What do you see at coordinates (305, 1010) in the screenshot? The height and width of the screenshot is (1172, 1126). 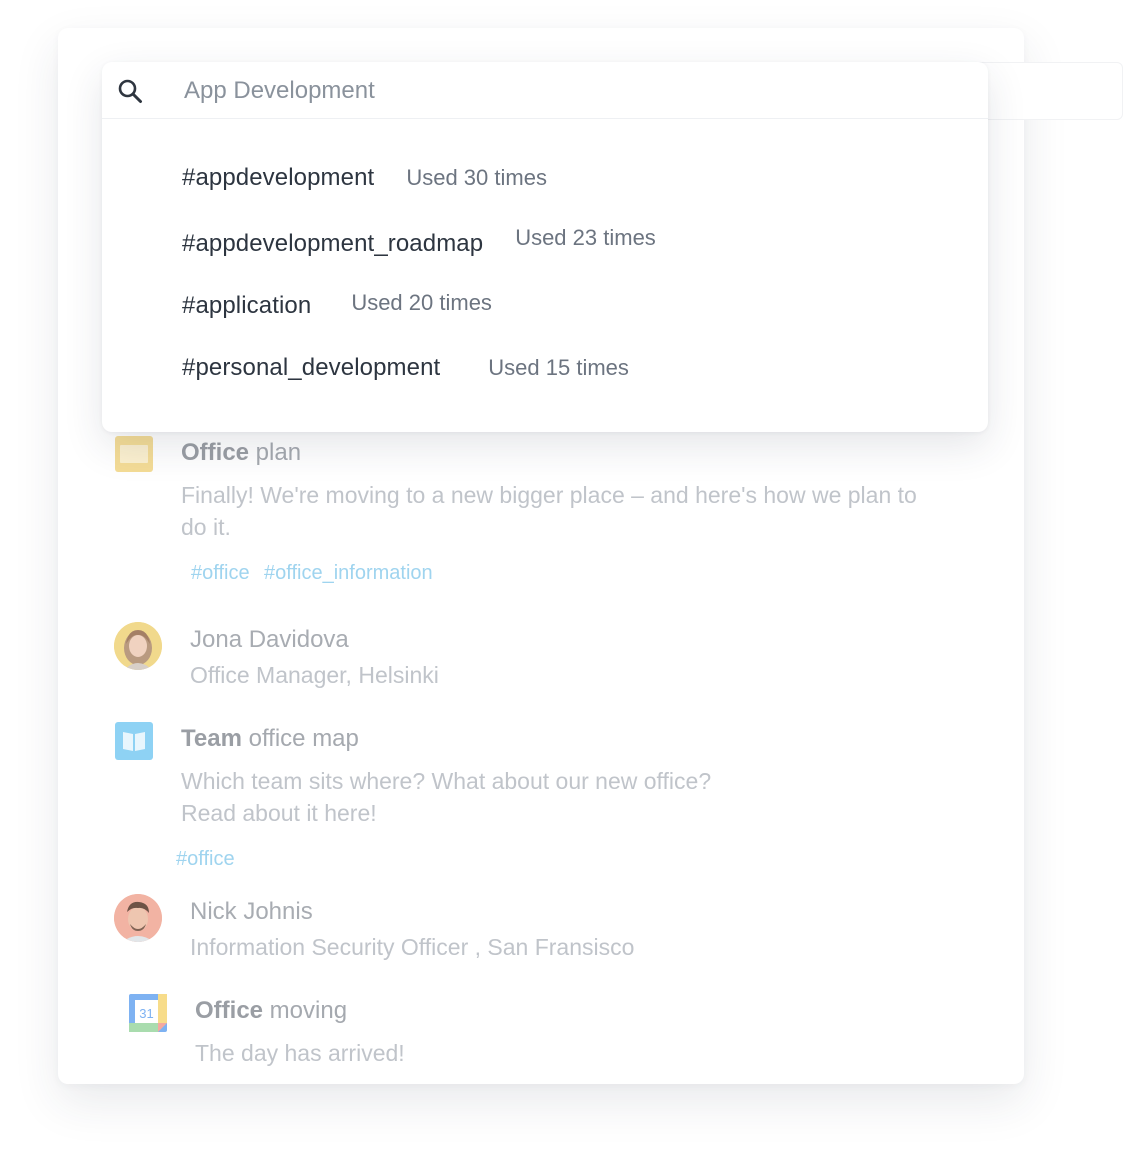 I see `result-title-rest: moving` at bounding box center [305, 1010].